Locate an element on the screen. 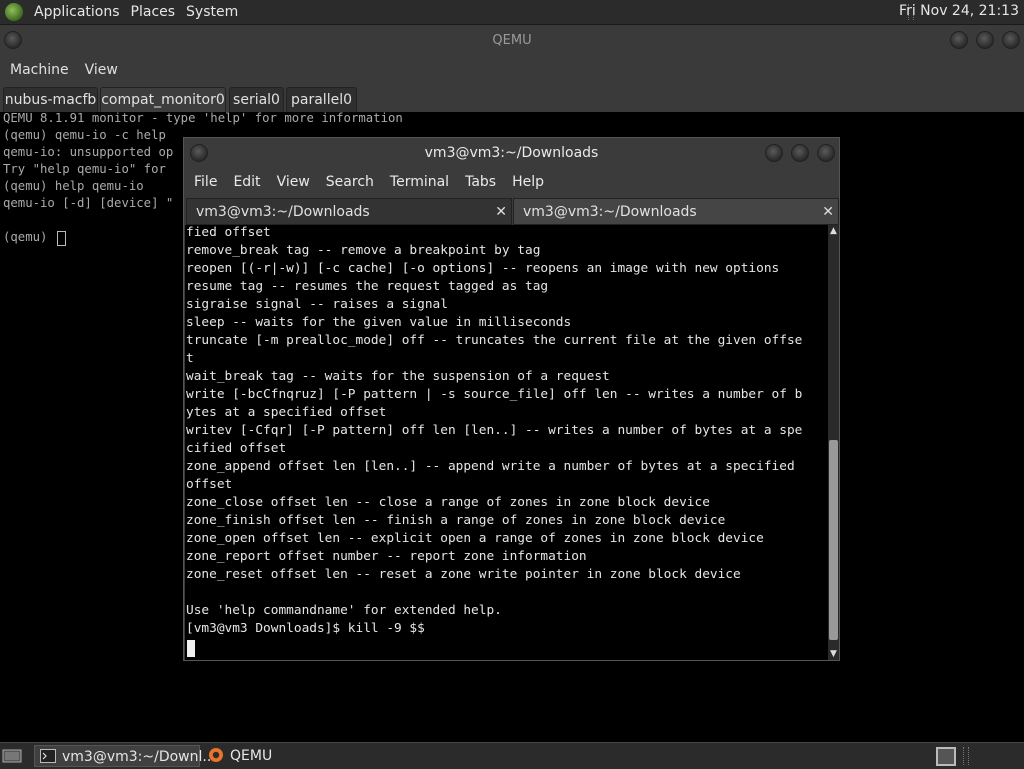 Image resolution: width=1024 pixels, height=769 pixels. terminal-tab-2: vm3@vm3:~/Downloads ✕ is located at coordinates (676, 211).